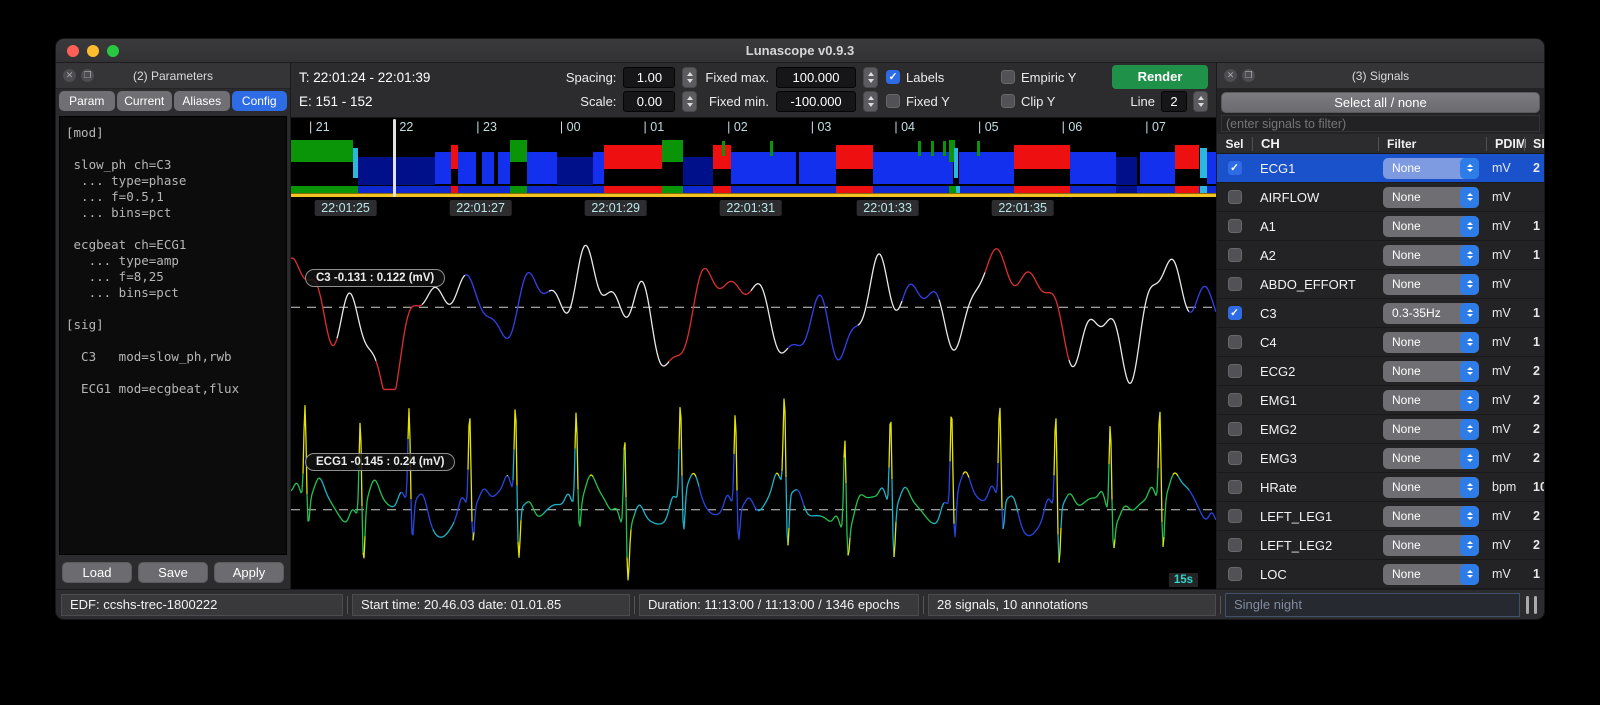  Describe the element at coordinates (753, 189) in the screenshot. I see `annotation-strip` at that location.